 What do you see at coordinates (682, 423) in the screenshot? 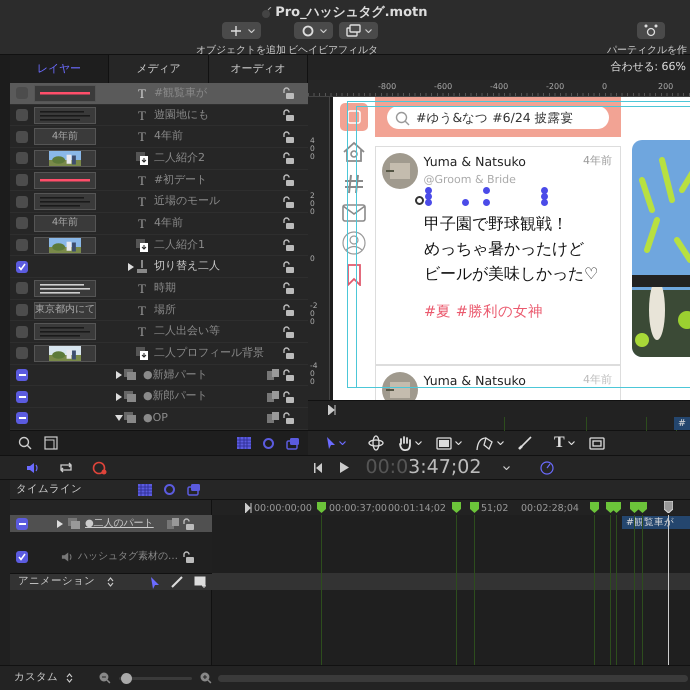
I see `timeline-clip: #` at bounding box center [682, 423].